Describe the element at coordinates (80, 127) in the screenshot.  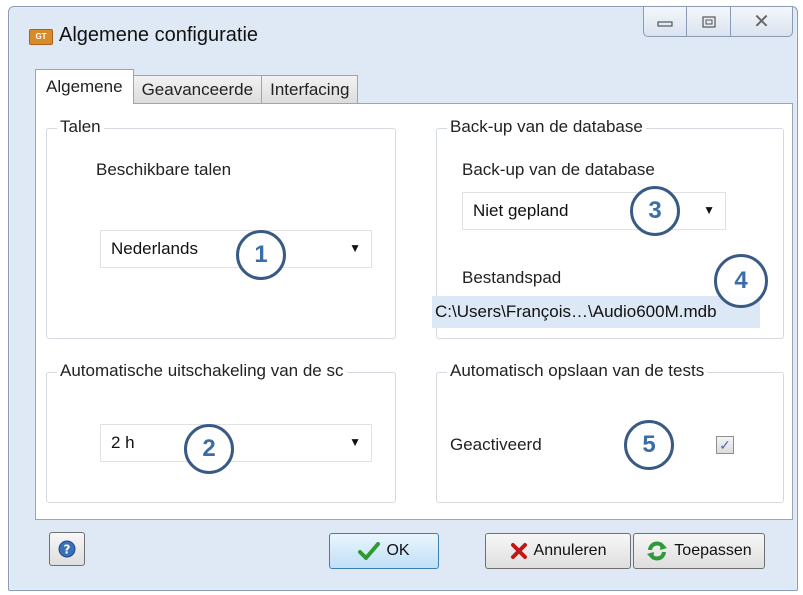
I see `languages-group-title: Talen` at that location.